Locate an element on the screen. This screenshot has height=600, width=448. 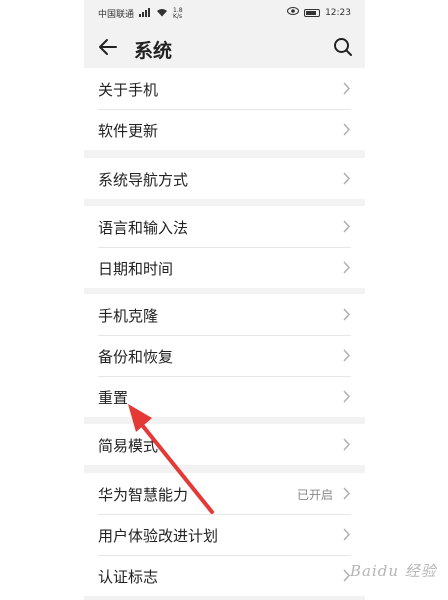
settings-group-6: 华为智慧能力 已开启 用户体验改进计划 认证标志 is located at coordinates (224, 534).